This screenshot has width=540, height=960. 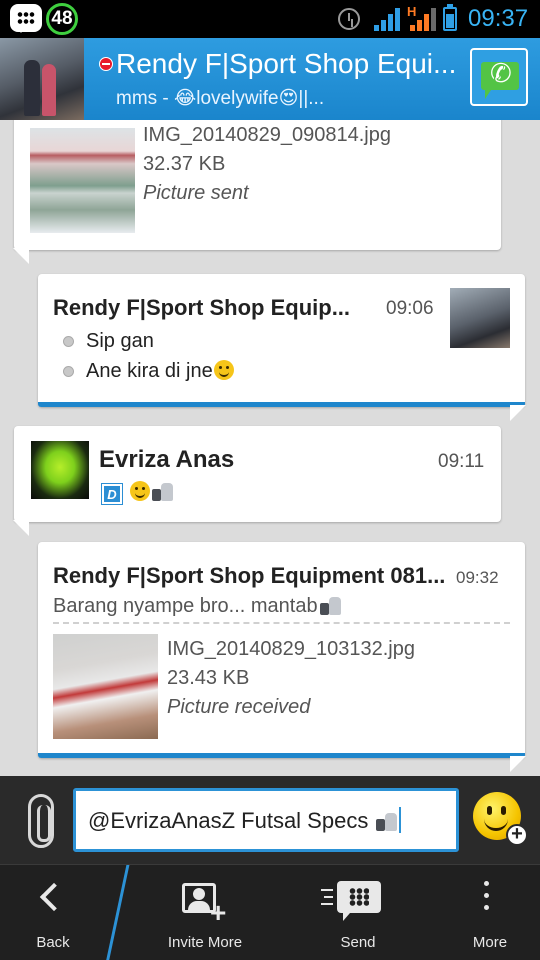 I want to click on send-label: Send, so click(x=358, y=942).